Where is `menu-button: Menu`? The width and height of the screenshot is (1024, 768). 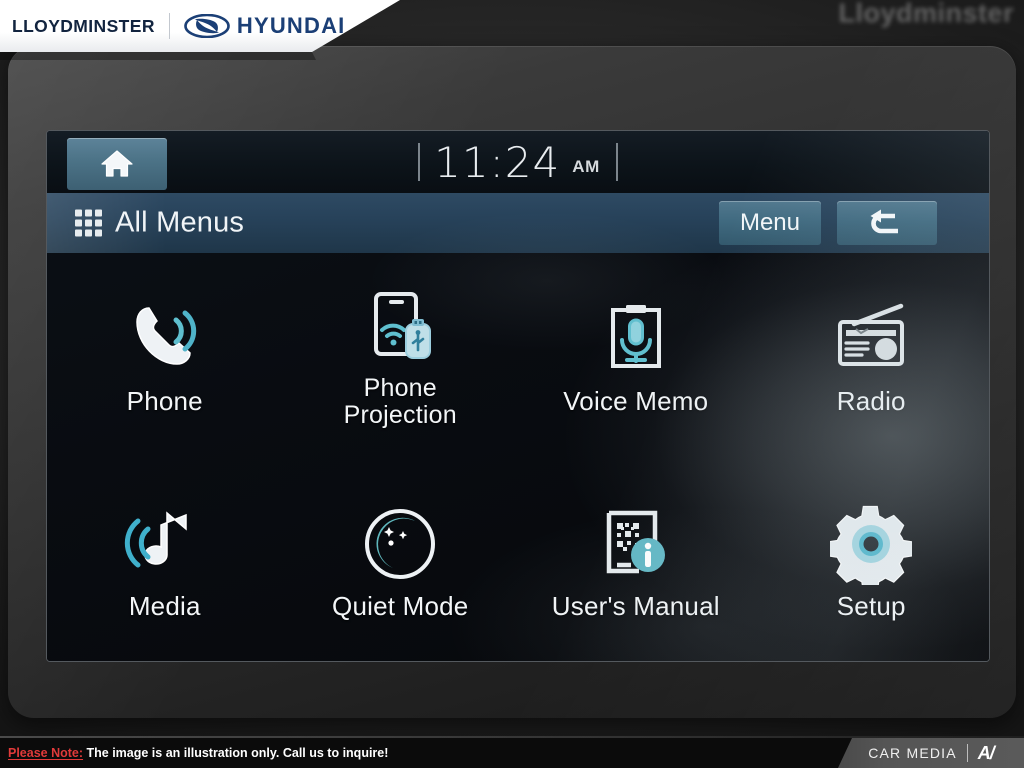
menu-button: Menu is located at coordinates (770, 223).